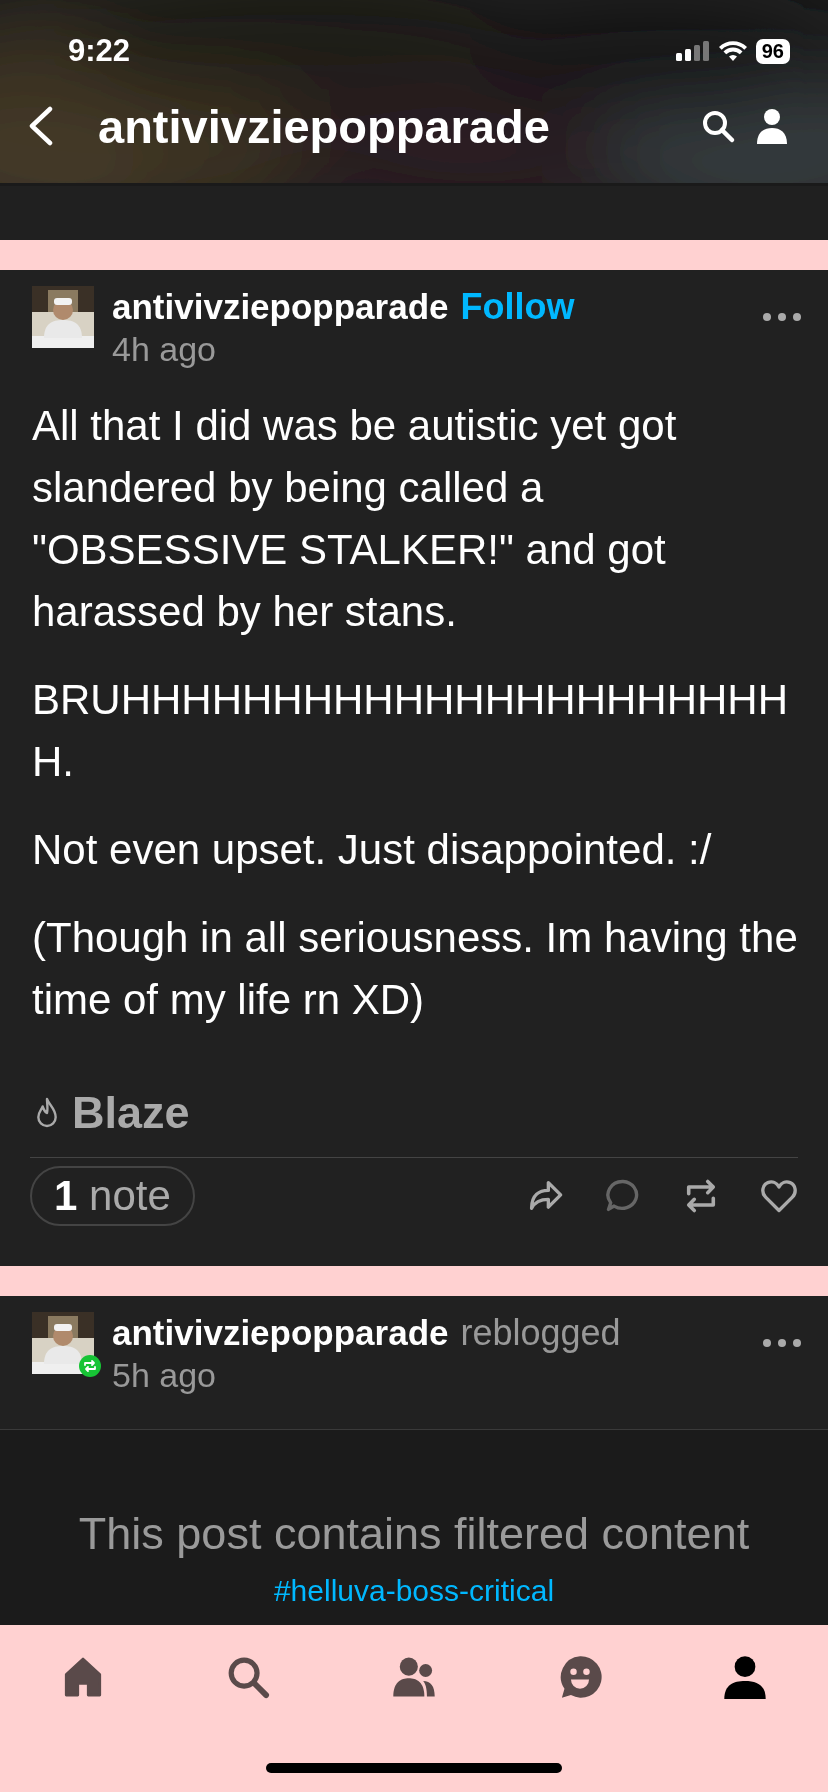 This screenshot has height=1792, width=828. Describe the element at coordinates (355, 519) in the screenshot. I see `post-text: All that I did was be autistic yet got slandered by being called a "OBSESSIVE STALKER!" and got harassed by her stans.` at that location.